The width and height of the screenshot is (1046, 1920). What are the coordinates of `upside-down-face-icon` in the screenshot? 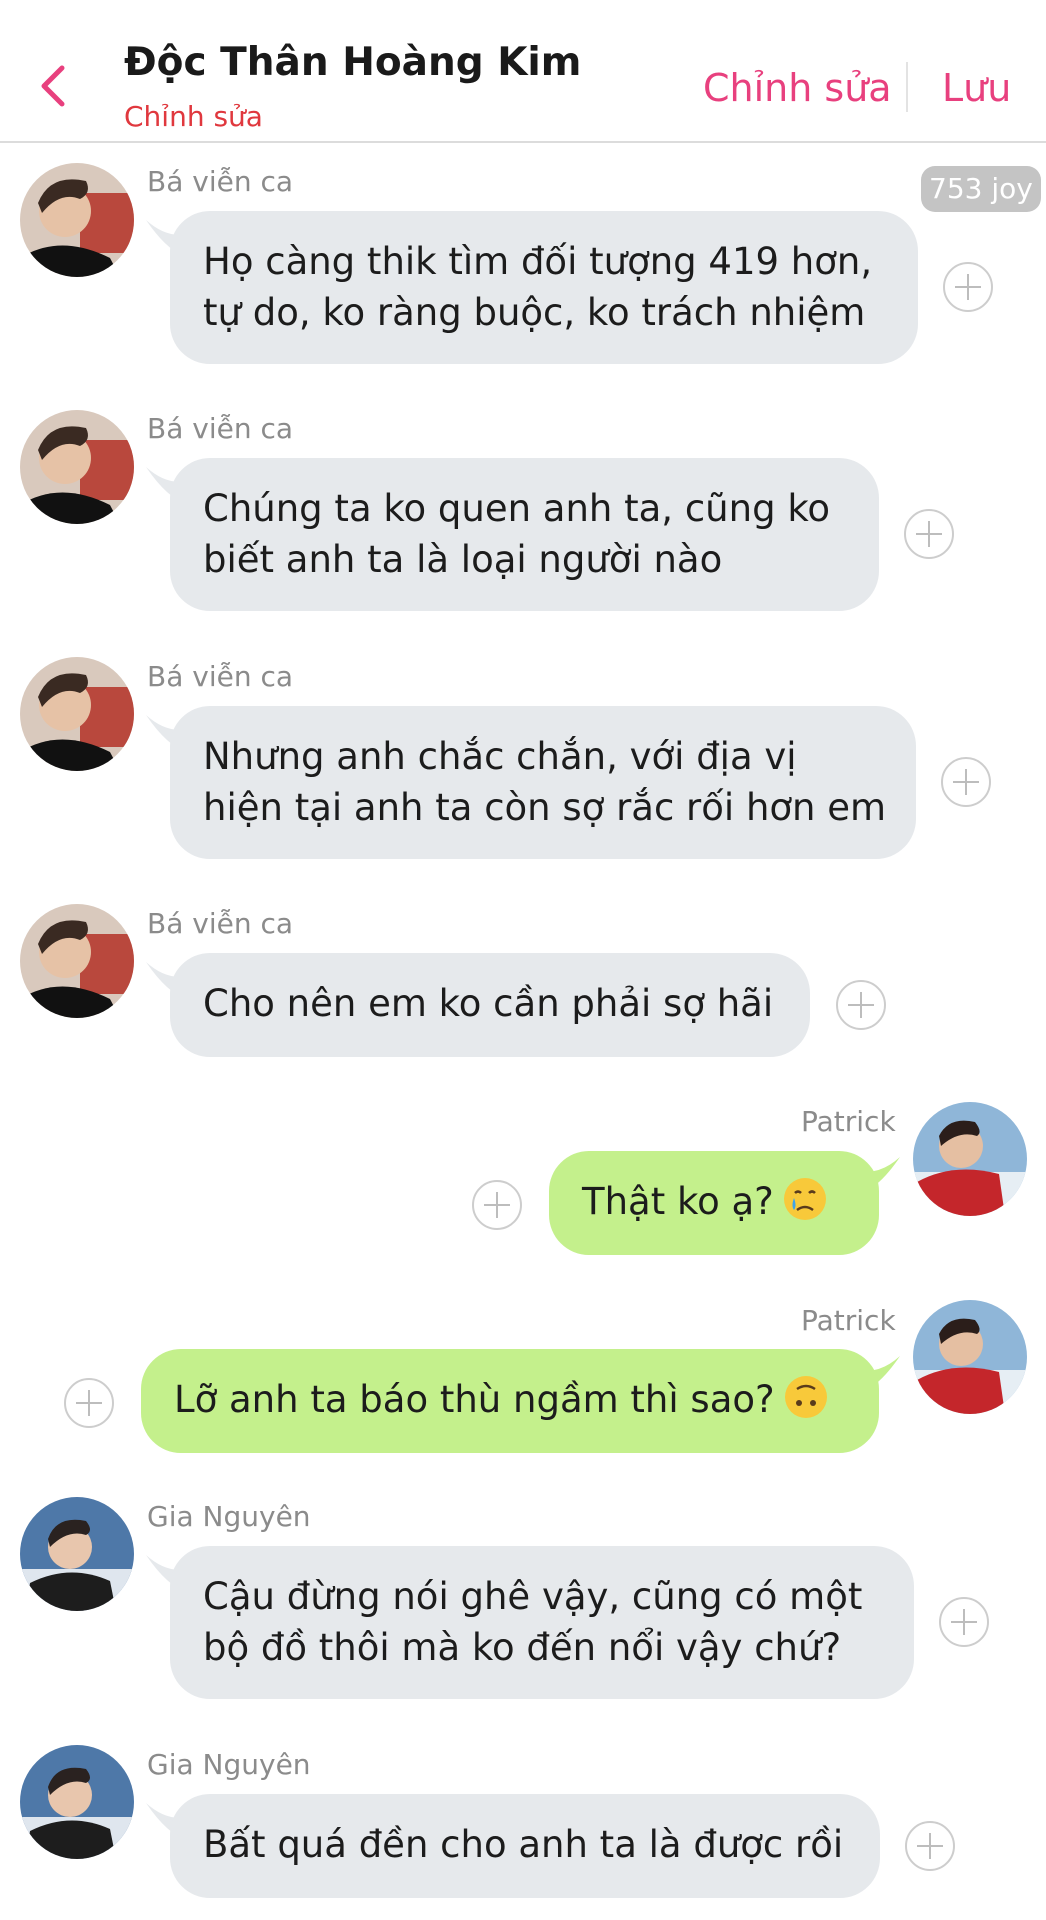 It's located at (805, 1397).